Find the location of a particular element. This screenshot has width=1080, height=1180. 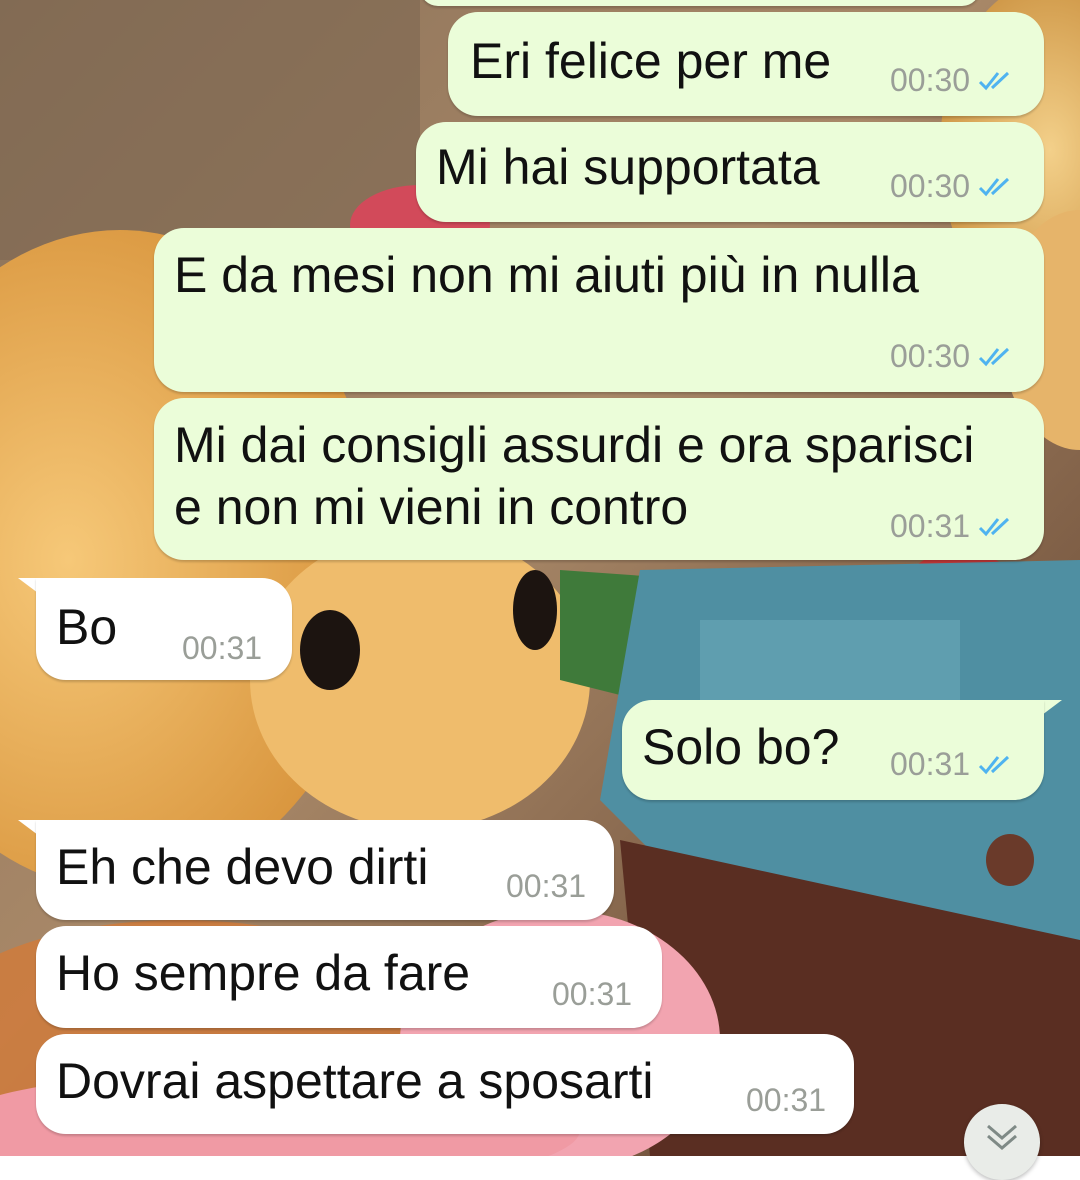

message-bubble-incoming: Bo 00:31 is located at coordinates (164, 629).